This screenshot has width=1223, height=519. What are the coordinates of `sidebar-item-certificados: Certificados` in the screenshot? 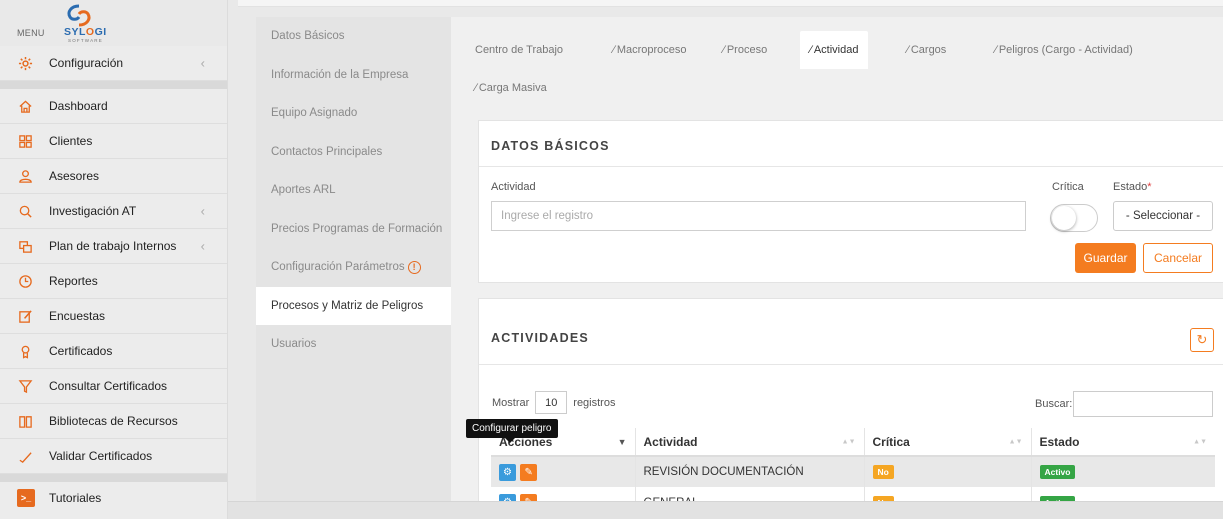 It's located at (113, 351).